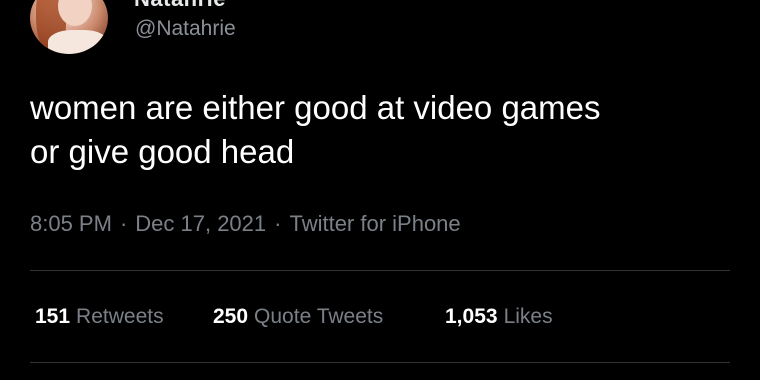  Describe the element at coordinates (231, 316) in the screenshot. I see `quote-tweets-count: 250` at that location.